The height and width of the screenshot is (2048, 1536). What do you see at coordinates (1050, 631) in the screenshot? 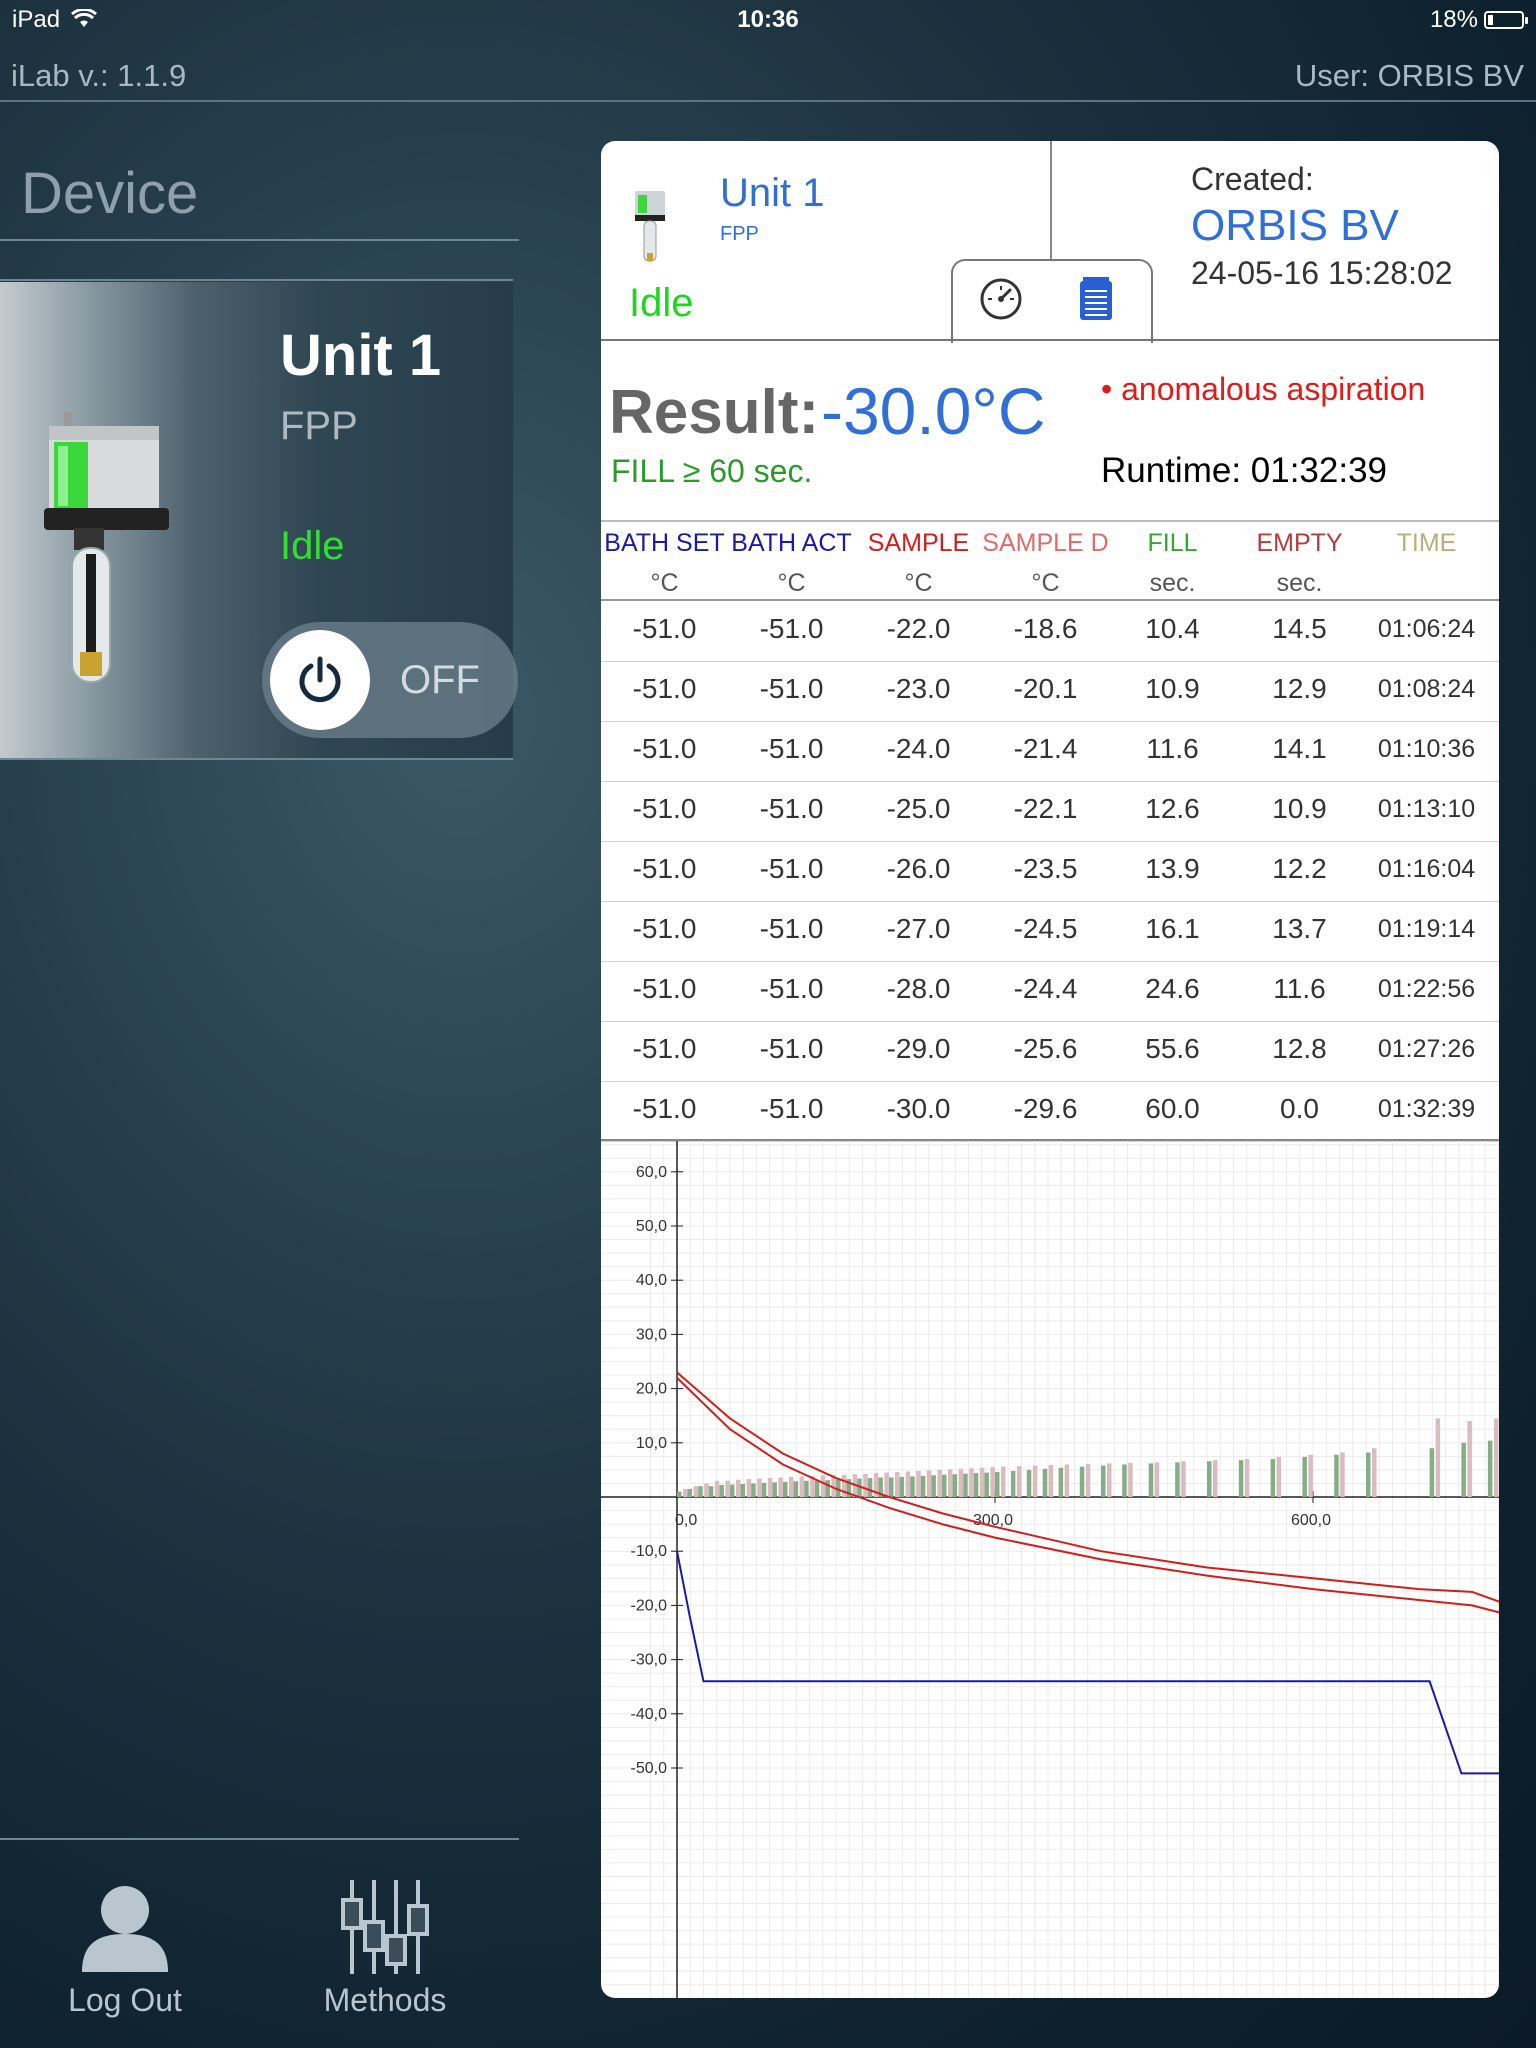
I see `table-row: -51.0 -51.0 -22.0 -18.6 10.4 14.5 01:06:24` at bounding box center [1050, 631].